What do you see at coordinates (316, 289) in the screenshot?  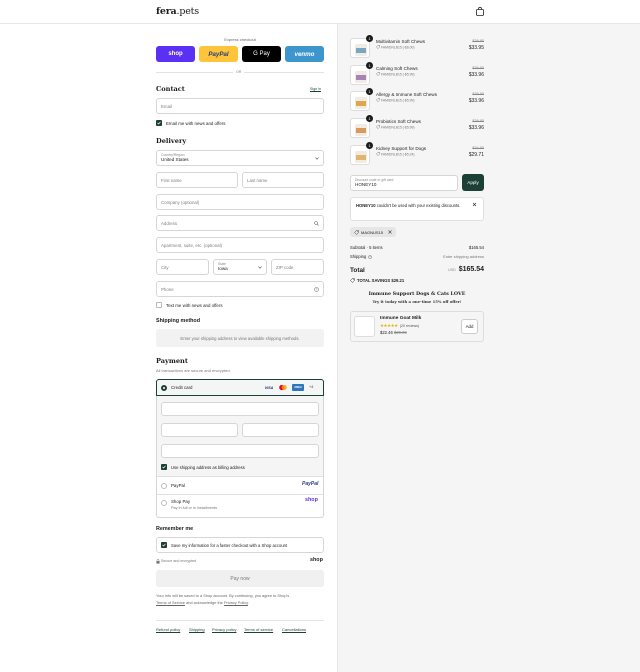 I see `help-icon: ?` at bounding box center [316, 289].